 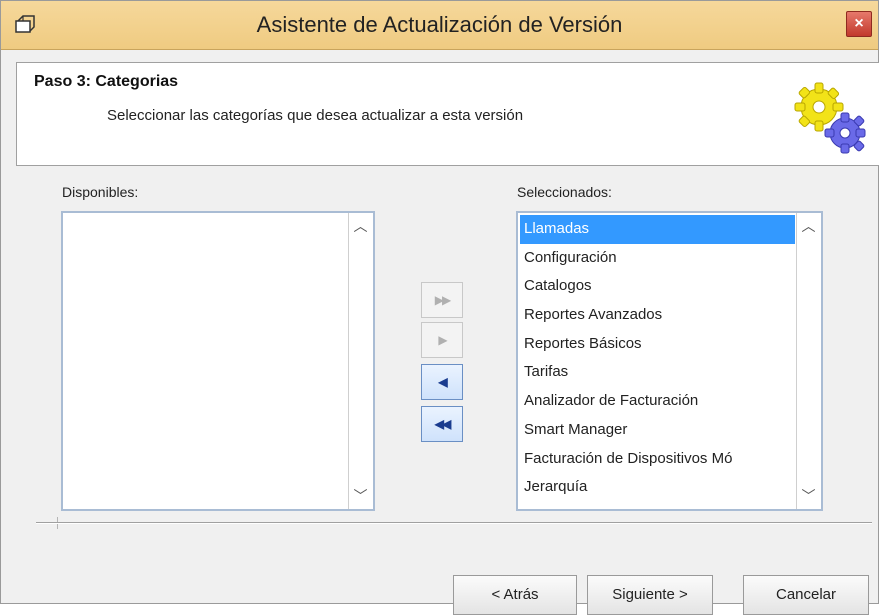 I want to click on available-scrollbar: ︿ ﹀, so click(x=360, y=361).